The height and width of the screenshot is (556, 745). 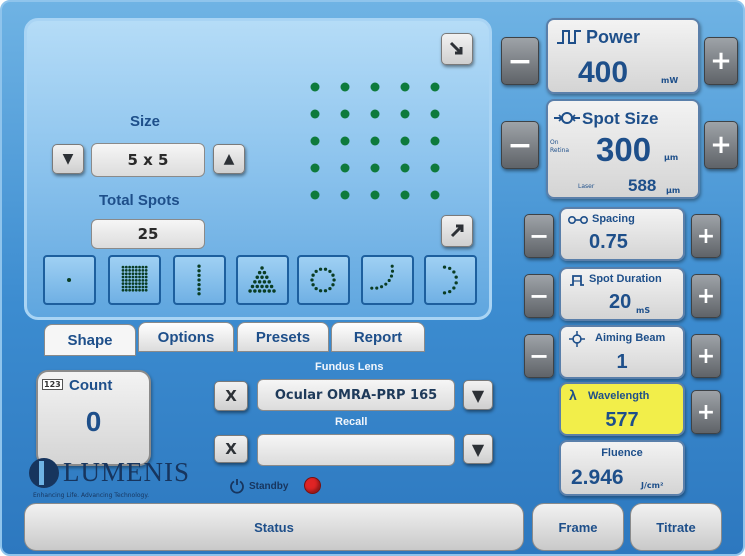 I want to click on shape-arc-button, so click(x=387, y=280).